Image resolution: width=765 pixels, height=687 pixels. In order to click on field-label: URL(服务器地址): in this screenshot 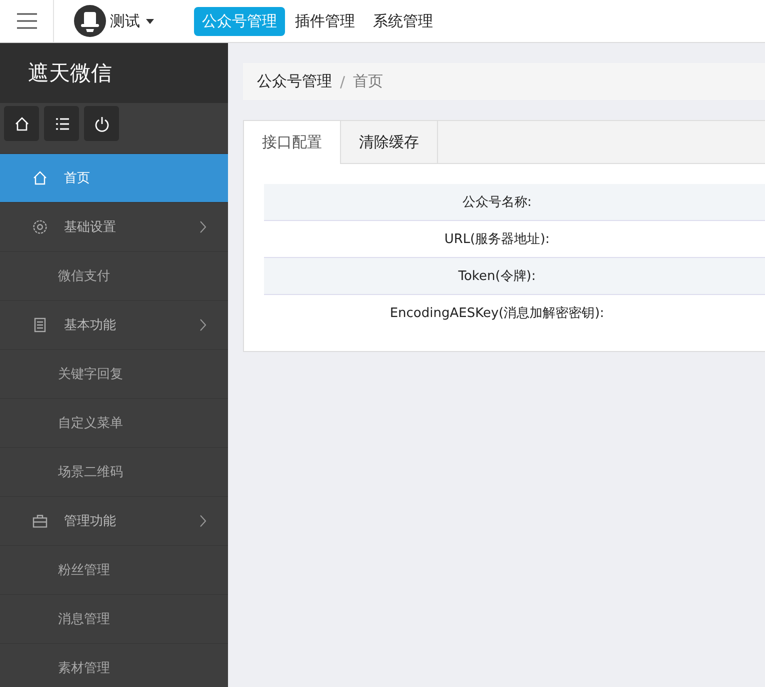, I will do `click(497, 239)`.